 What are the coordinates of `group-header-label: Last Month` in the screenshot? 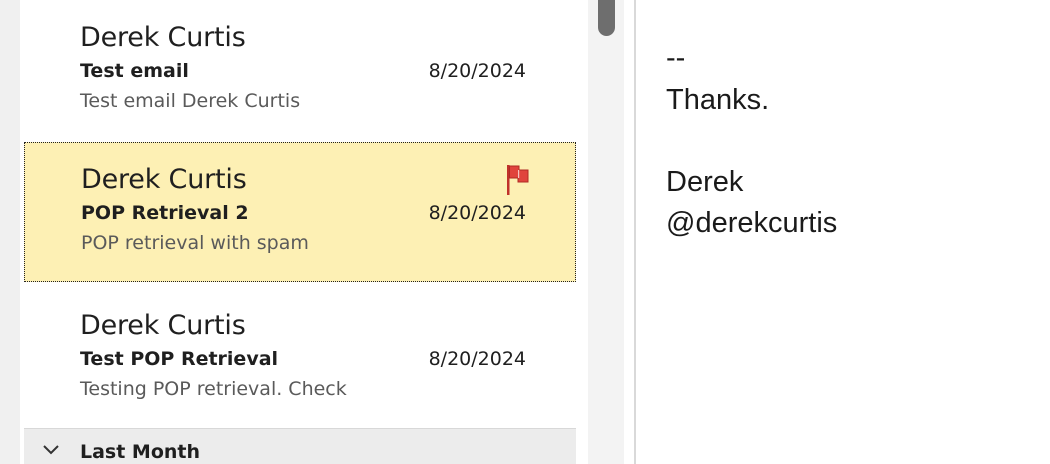 It's located at (140, 452).